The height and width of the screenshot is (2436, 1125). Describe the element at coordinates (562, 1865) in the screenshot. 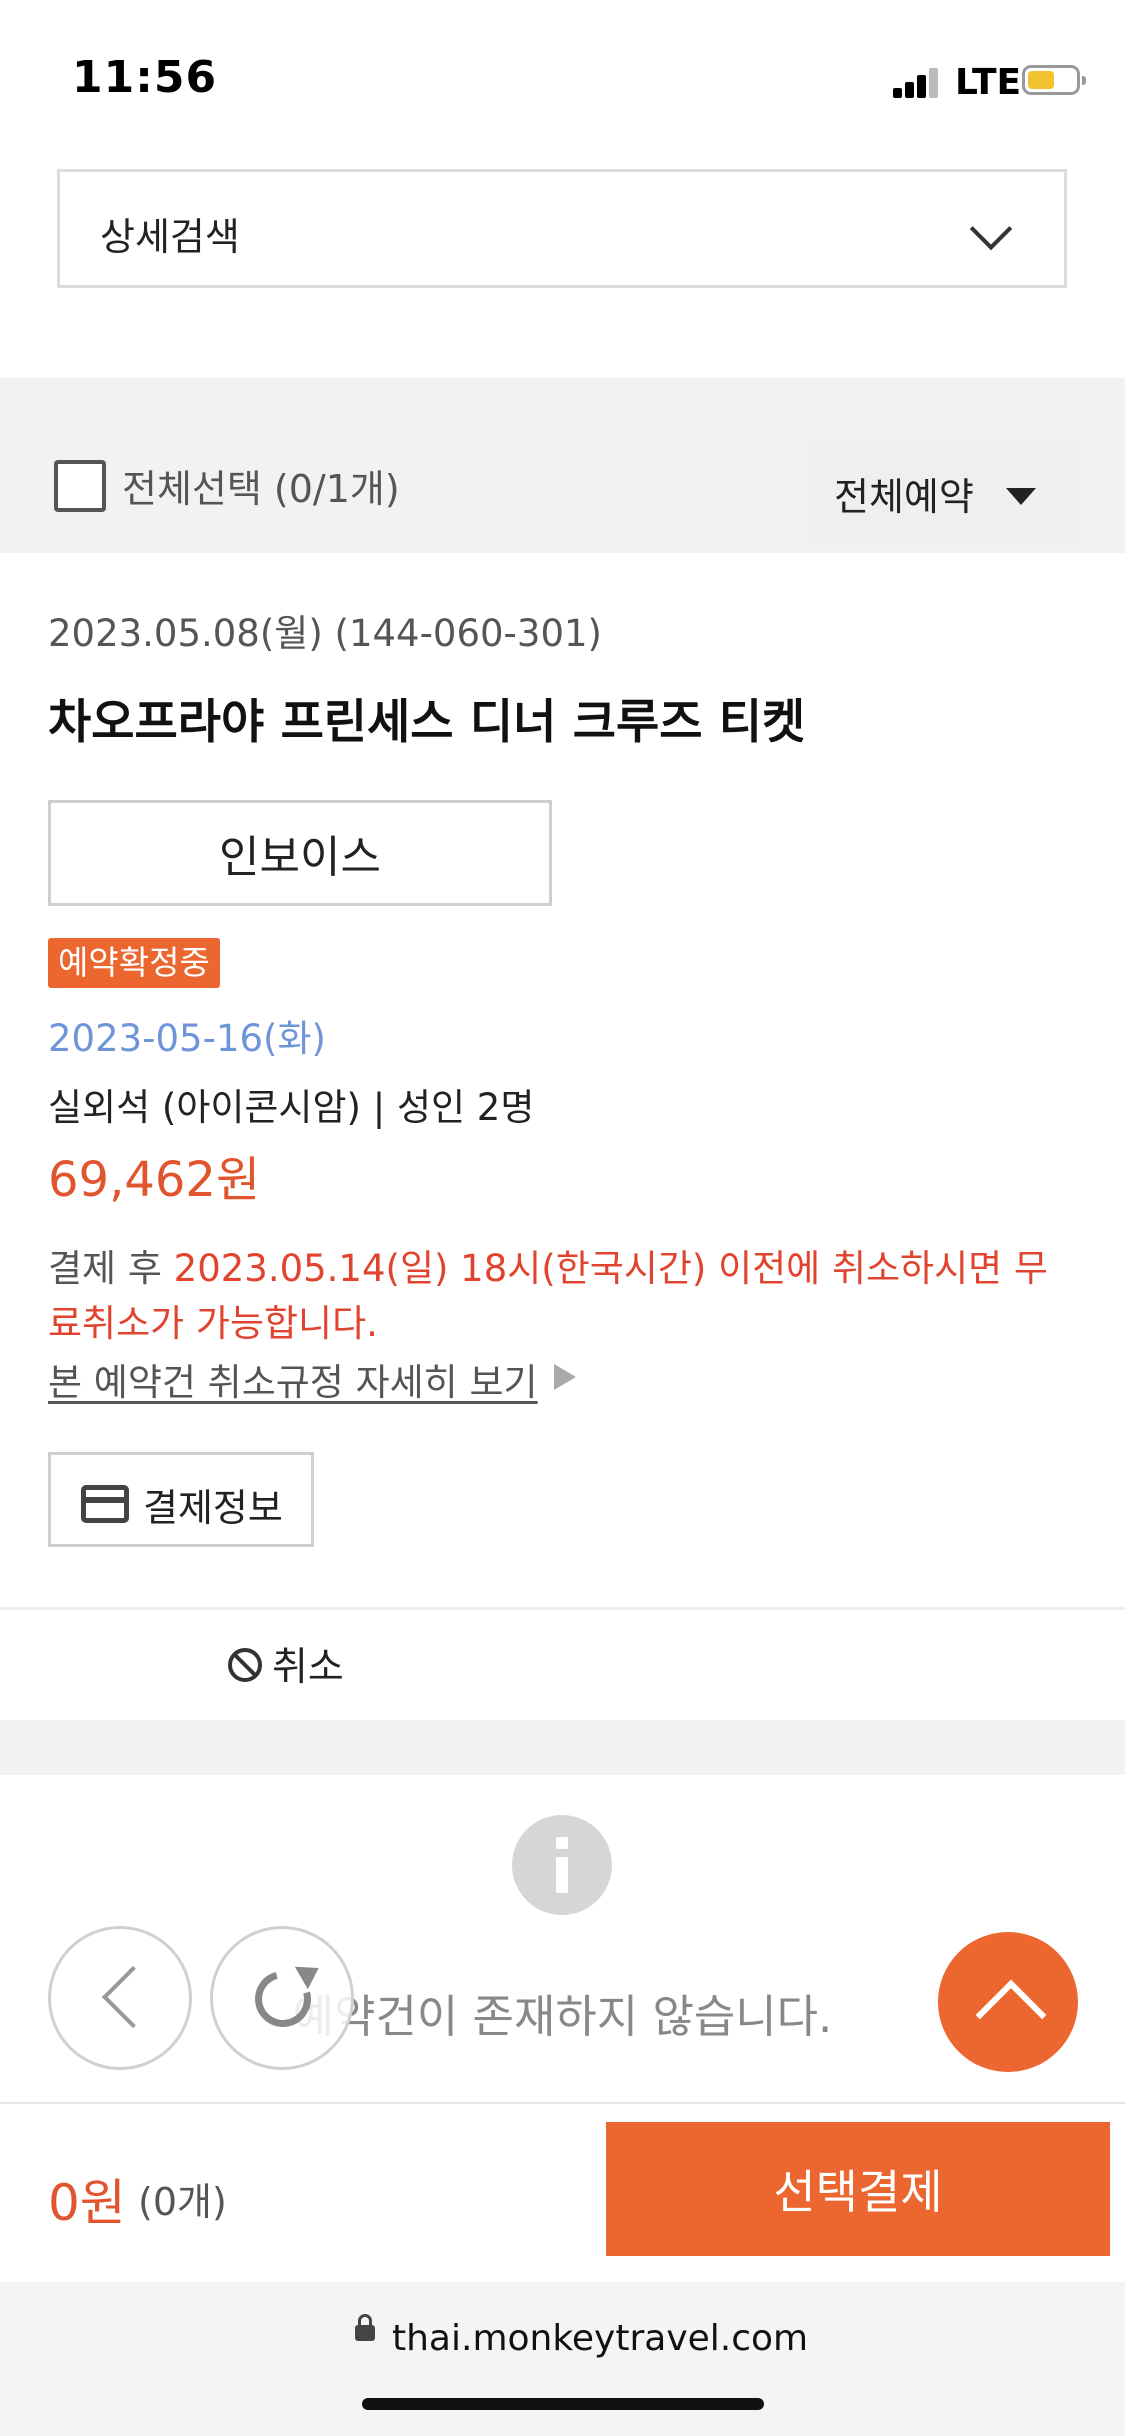

I see `info-icon` at that location.